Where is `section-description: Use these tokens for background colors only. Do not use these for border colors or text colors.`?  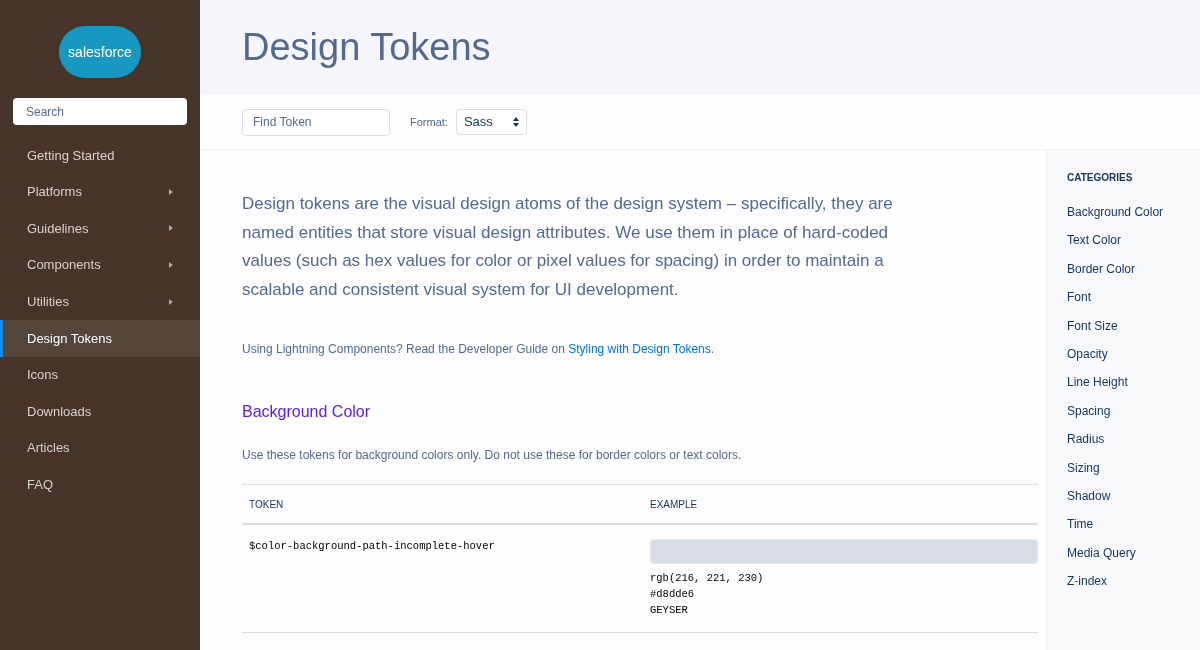
section-description: Use these tokens for background colors only. Do not use these for border colors or text colors. is located at coordinates (492, 455).